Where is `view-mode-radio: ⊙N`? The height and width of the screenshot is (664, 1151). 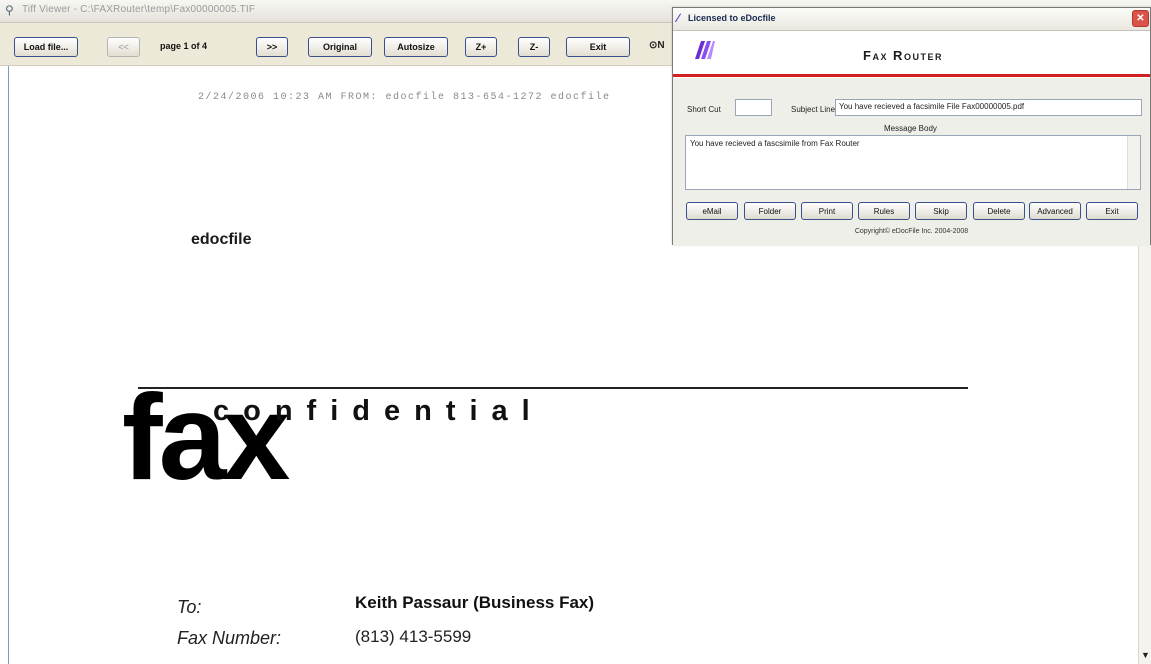
view-mode-radio: ⊙N is located at coordinates (657, 45).